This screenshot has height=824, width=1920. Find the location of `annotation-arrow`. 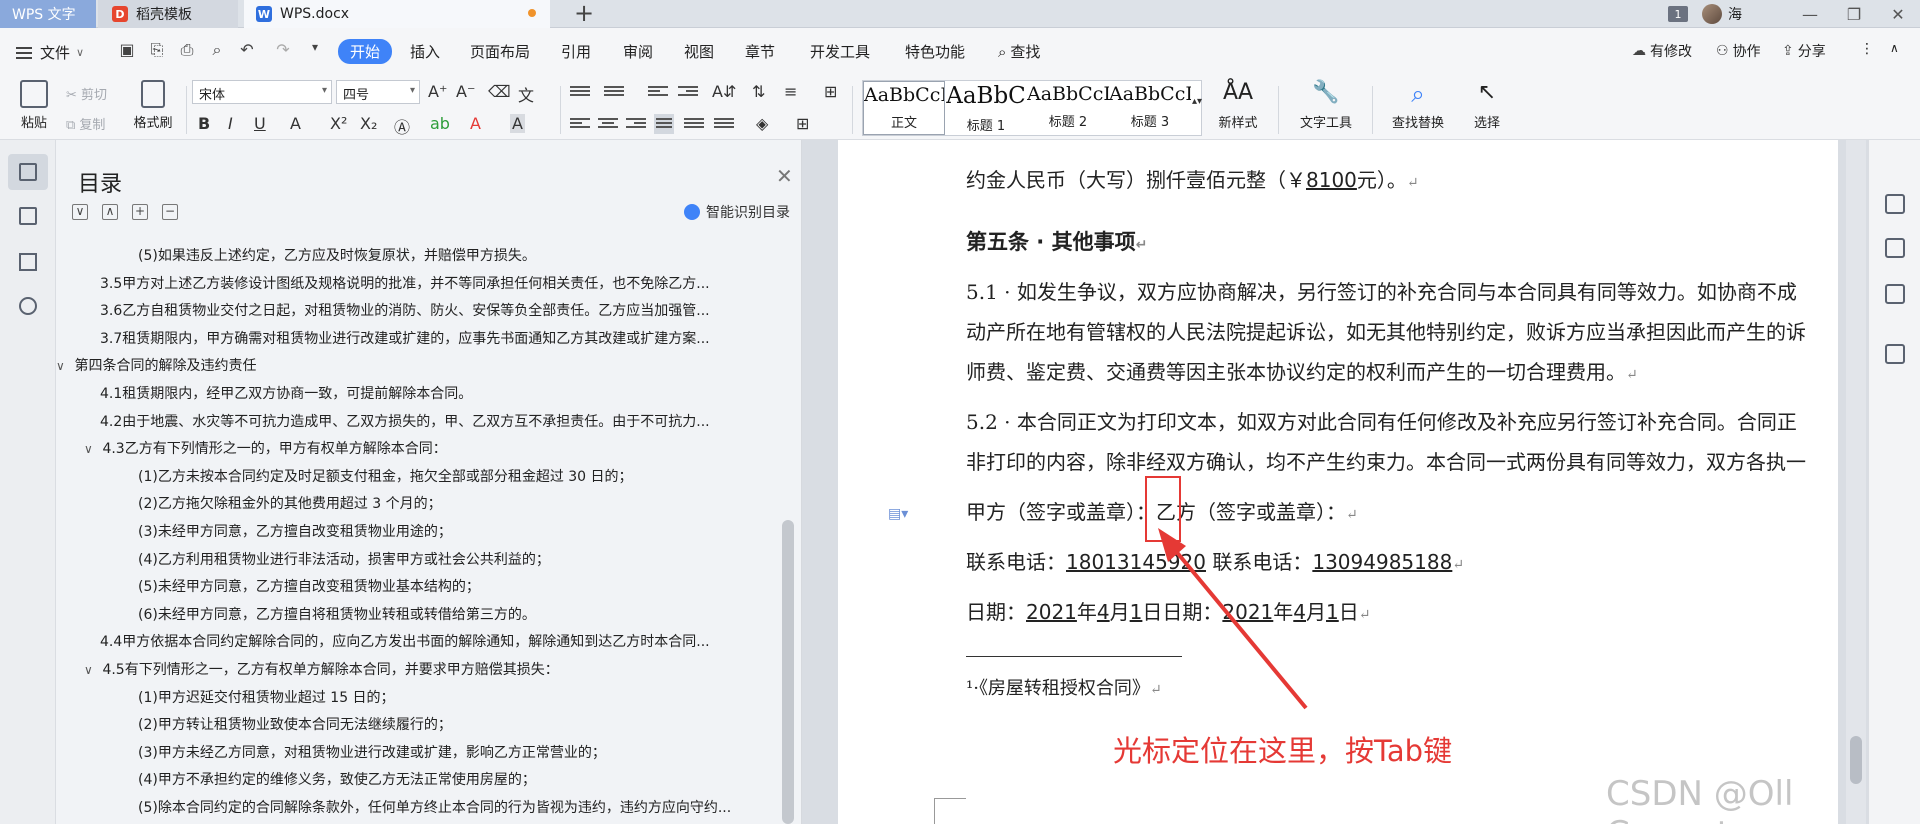

annotation-arrow is located at coordinates (1233, 619).